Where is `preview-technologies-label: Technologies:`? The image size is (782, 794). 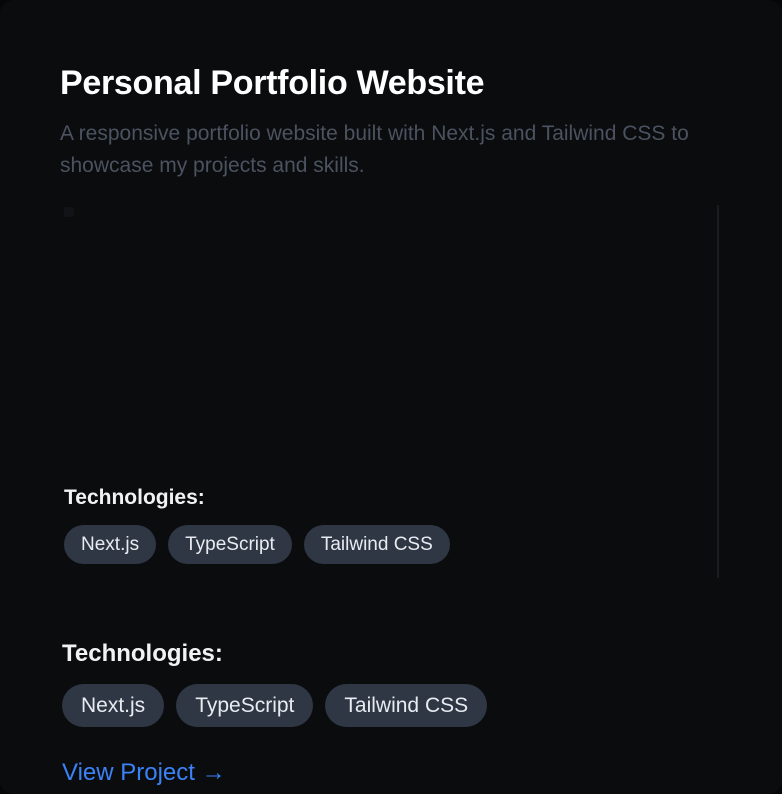 preview-technologies-label: Technologies: is located at coordinates (134, 497).